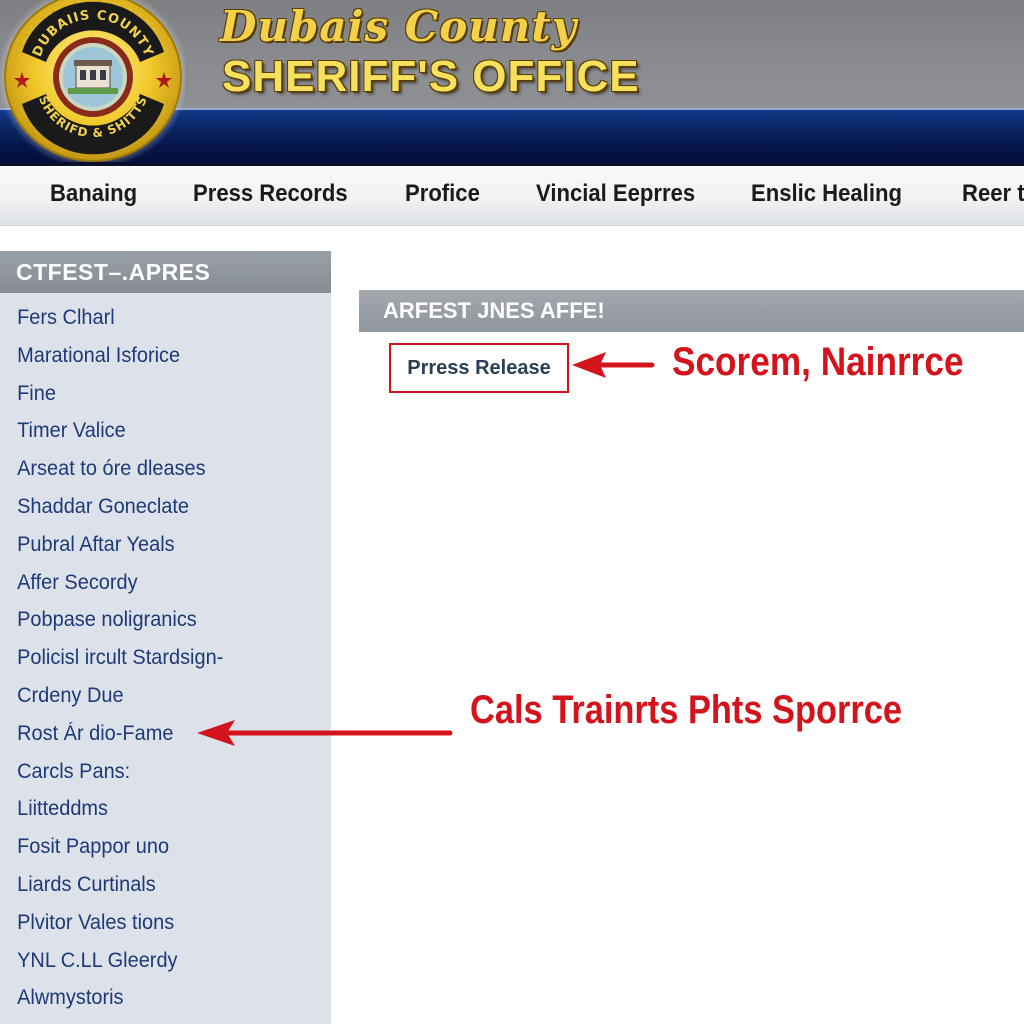  Describe the element at coordinates (157, 885) in the screenshot. I see `sidebar-item: Liards Curtinals` at that location.